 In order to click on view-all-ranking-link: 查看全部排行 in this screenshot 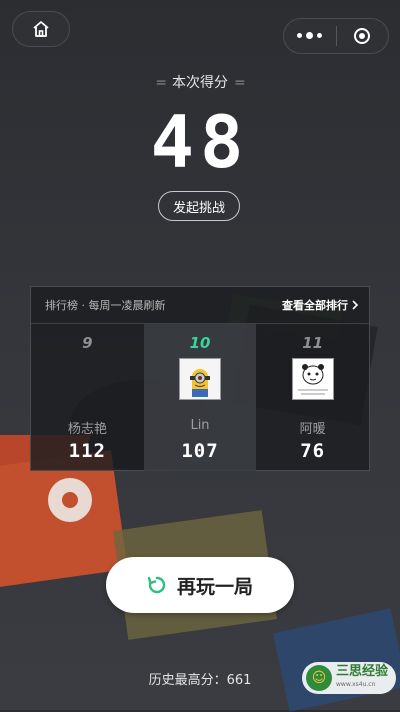, I will do `click(320, 305)`.